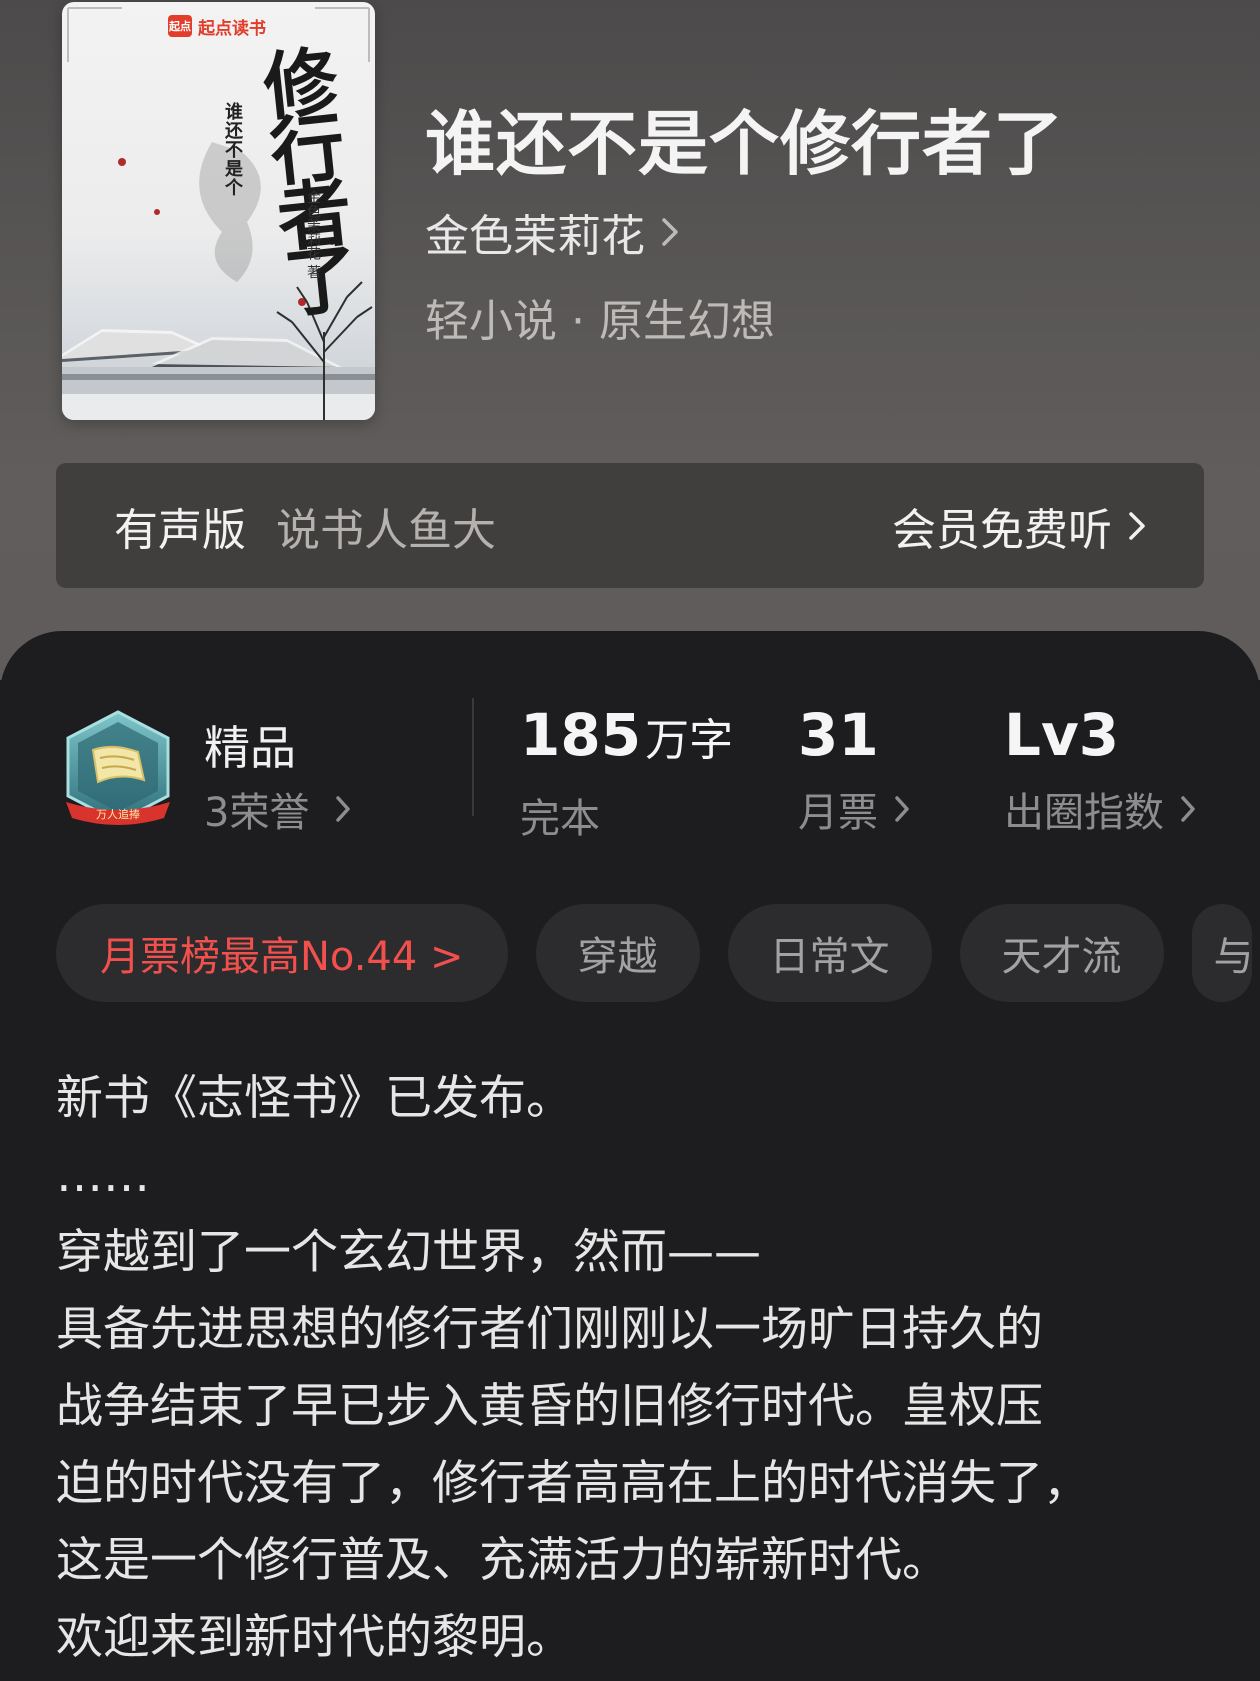 Image resolution: width=1260 pixels, height=1681 pixels. I want to click on stat-popularity-index: Lv3 出圈指数, so click(1100, 769).